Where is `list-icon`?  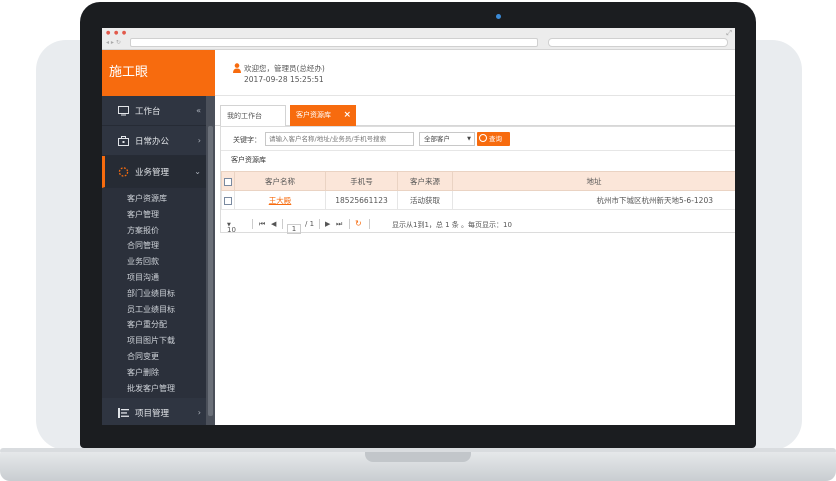
list-icon is located at coordinates (123, 412).